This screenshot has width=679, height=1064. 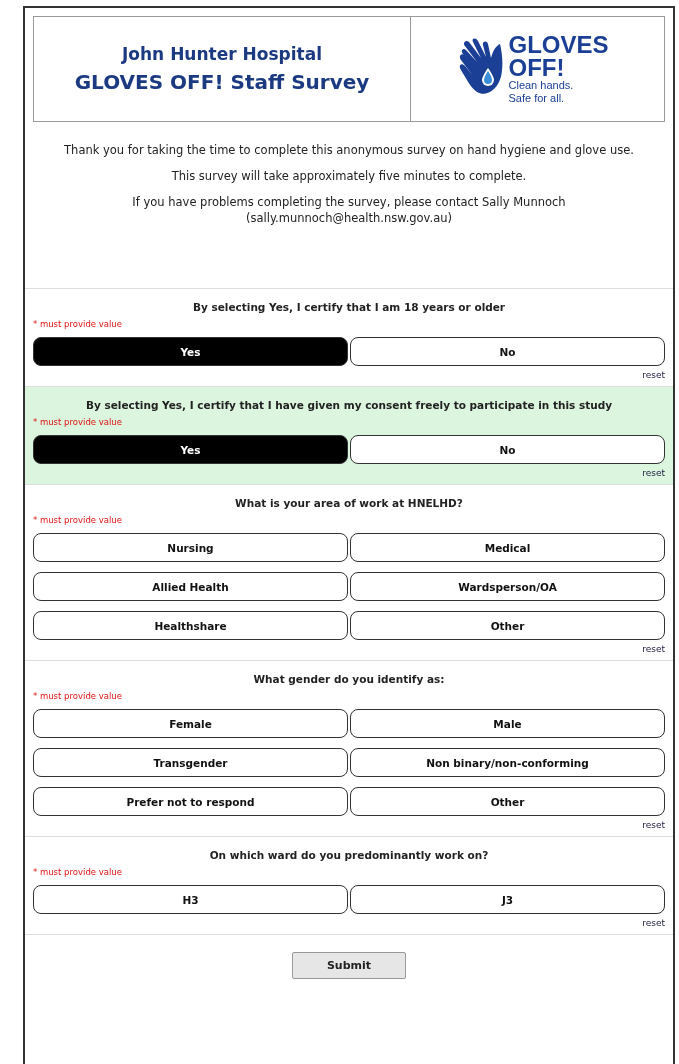 I want to click on option-button: Nursing, so click(x=190, y=547).